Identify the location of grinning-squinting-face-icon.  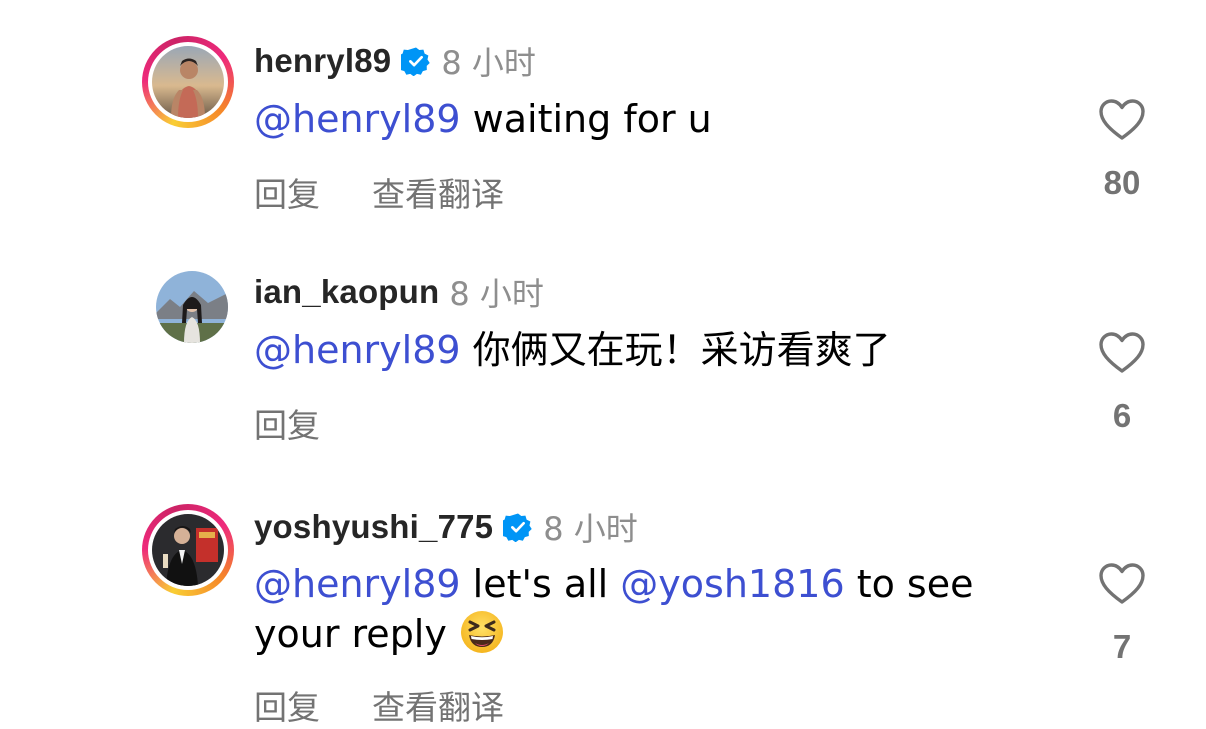
(482, 632).